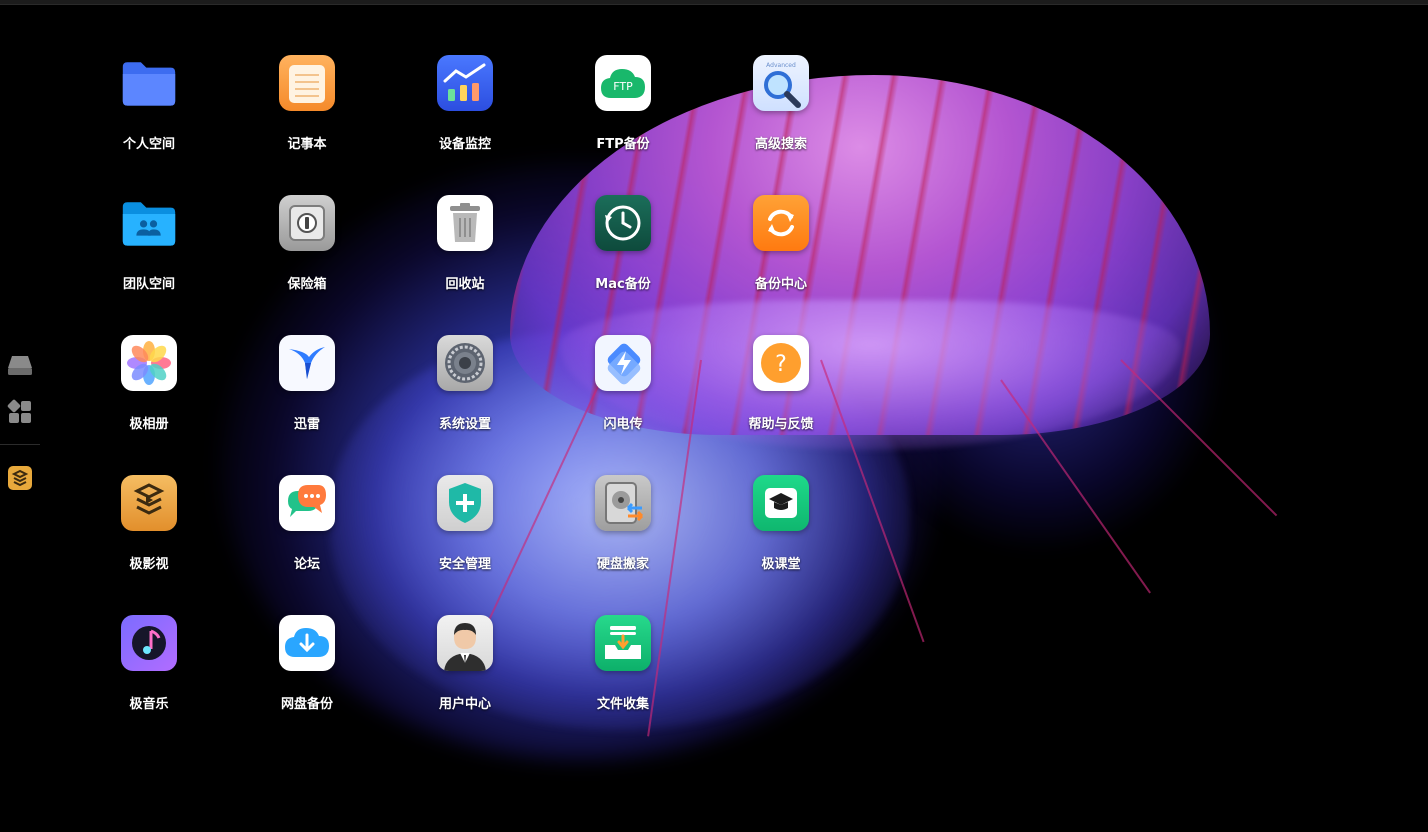  I want to click on settings-gear-icon, so click(465, 363).